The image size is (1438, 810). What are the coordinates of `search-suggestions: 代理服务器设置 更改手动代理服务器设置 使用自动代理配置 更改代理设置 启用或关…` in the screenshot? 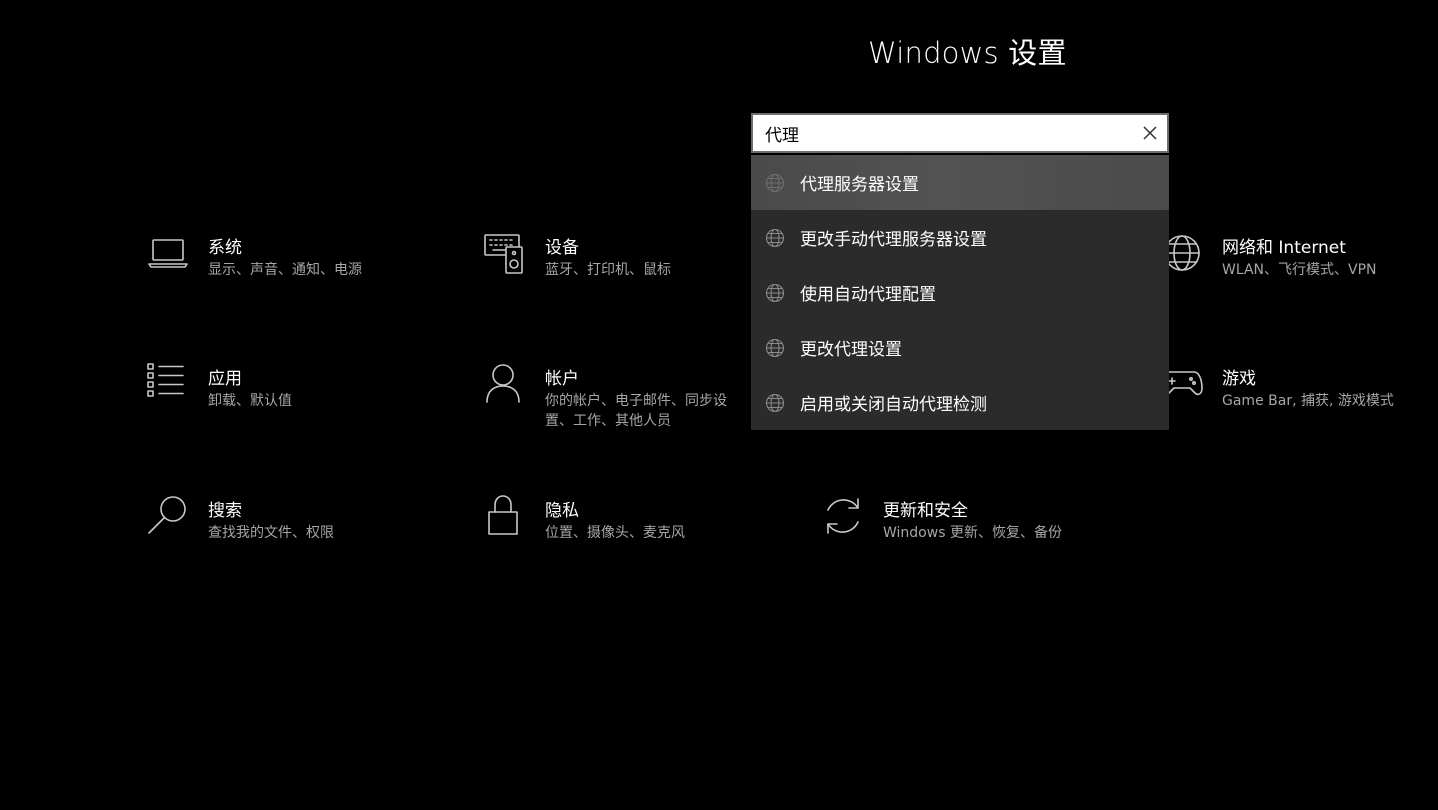 It's located at (960, 292).